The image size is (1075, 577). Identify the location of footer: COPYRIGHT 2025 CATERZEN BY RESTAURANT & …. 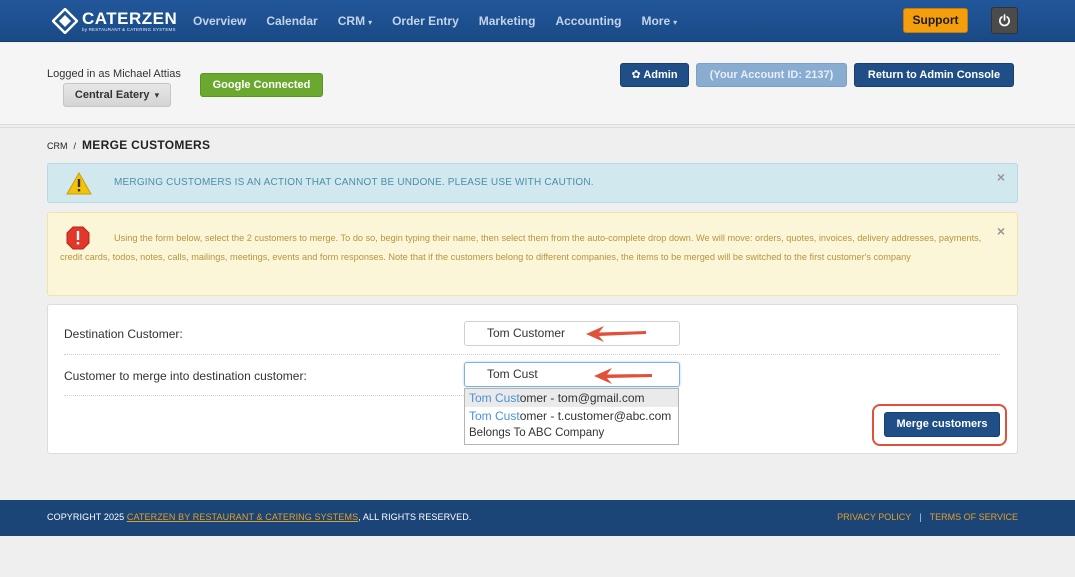
(537, 518).